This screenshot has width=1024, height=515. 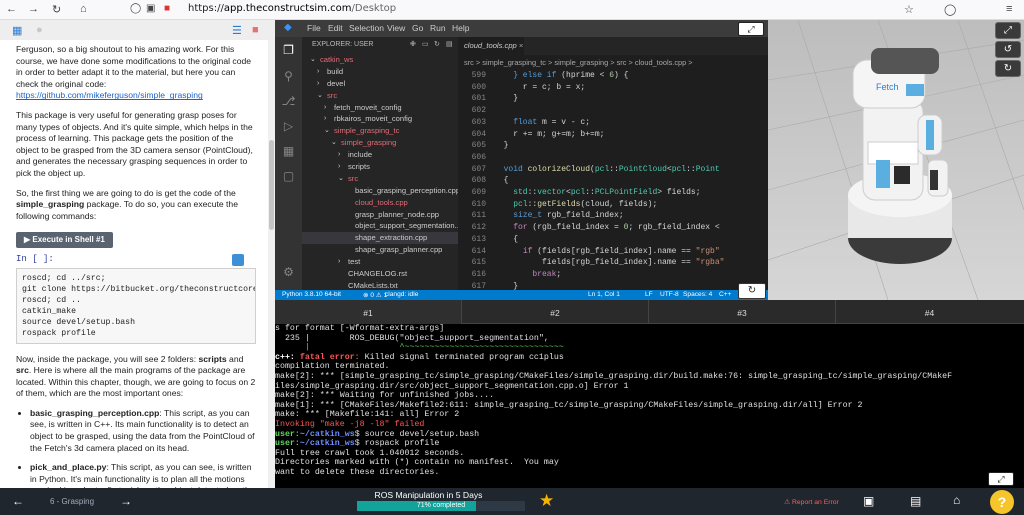 I want to click on status-problems: ⊗ 0 ⚠ 1, so click(x=375, y=295).